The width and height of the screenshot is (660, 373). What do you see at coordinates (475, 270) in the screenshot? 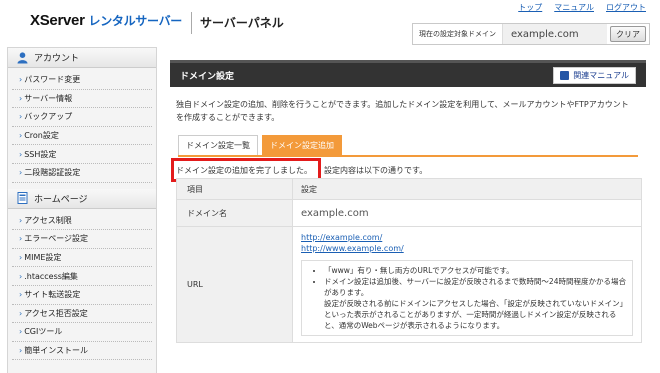
I see `note-item: 「www」有り・無し両方のURLでアクセスが可能です。` at bounding box center [475, 270].